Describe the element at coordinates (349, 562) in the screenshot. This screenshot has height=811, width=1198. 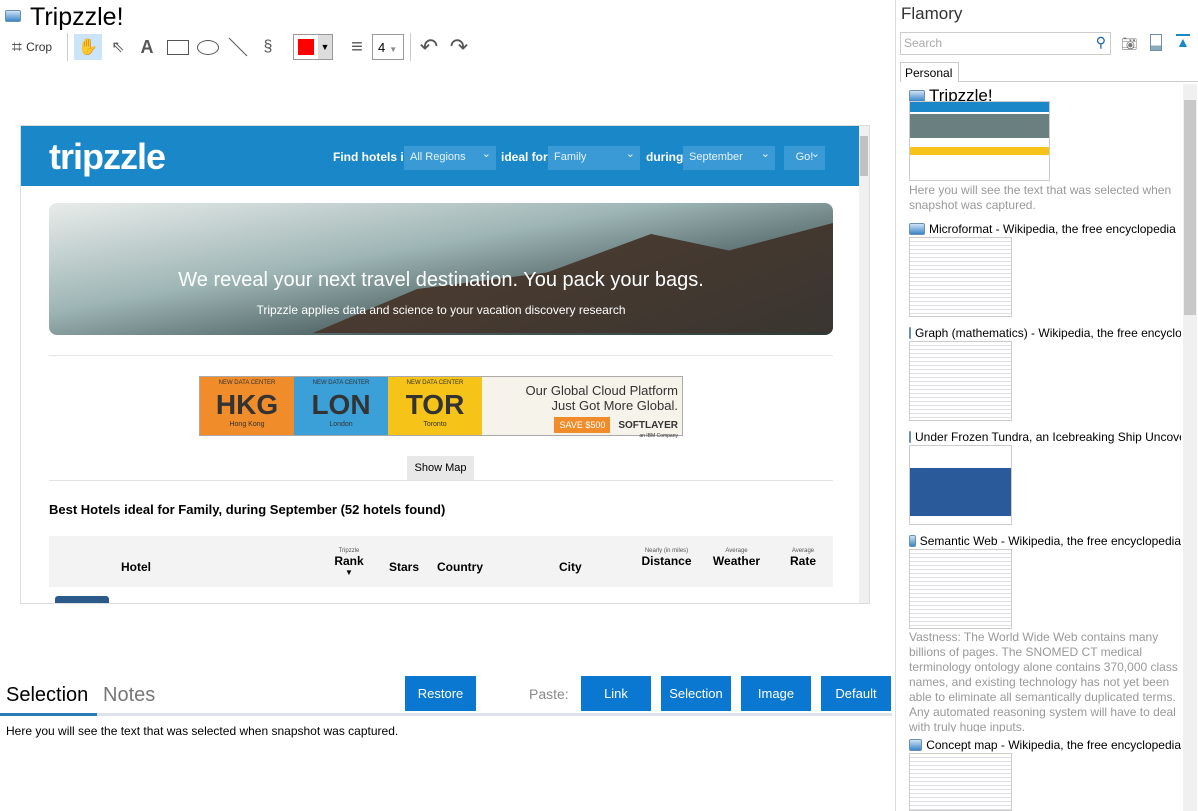
I see `col-rank: Tripzzle Rank ▼` at that location.